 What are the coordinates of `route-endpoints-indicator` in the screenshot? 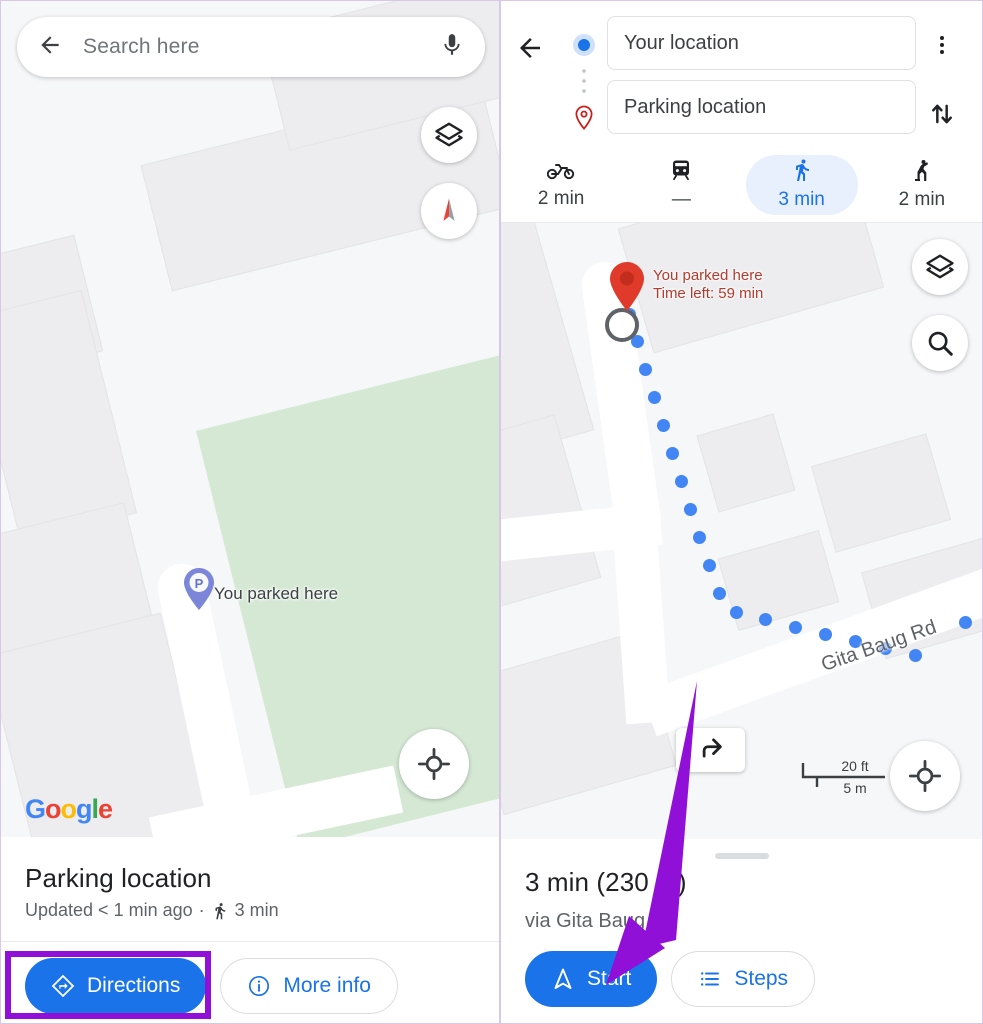 It's located at (584, 73).